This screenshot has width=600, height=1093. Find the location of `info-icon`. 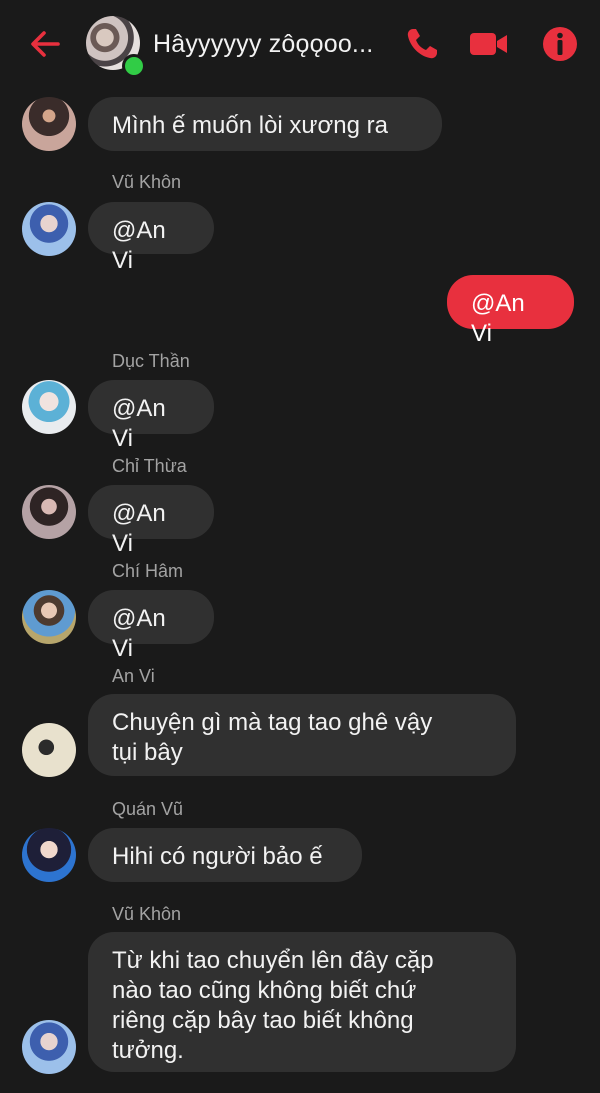

info-icon is located at coordinates (560, 44).